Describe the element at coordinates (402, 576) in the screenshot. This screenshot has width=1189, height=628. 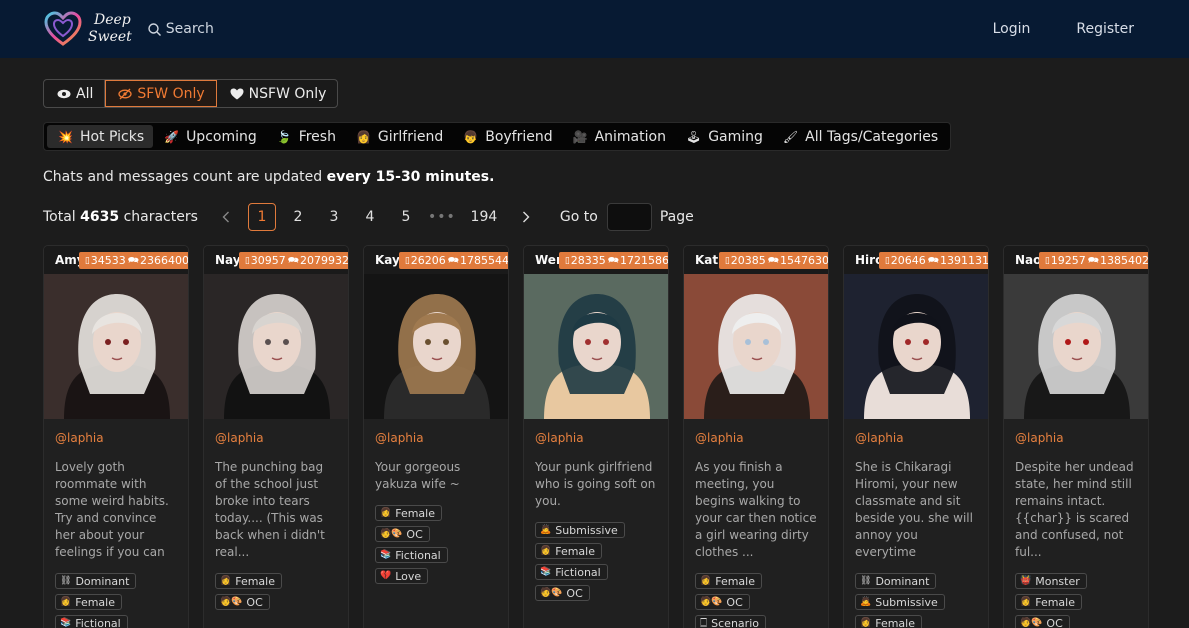
I see `tag: 💔 Love` at that location.